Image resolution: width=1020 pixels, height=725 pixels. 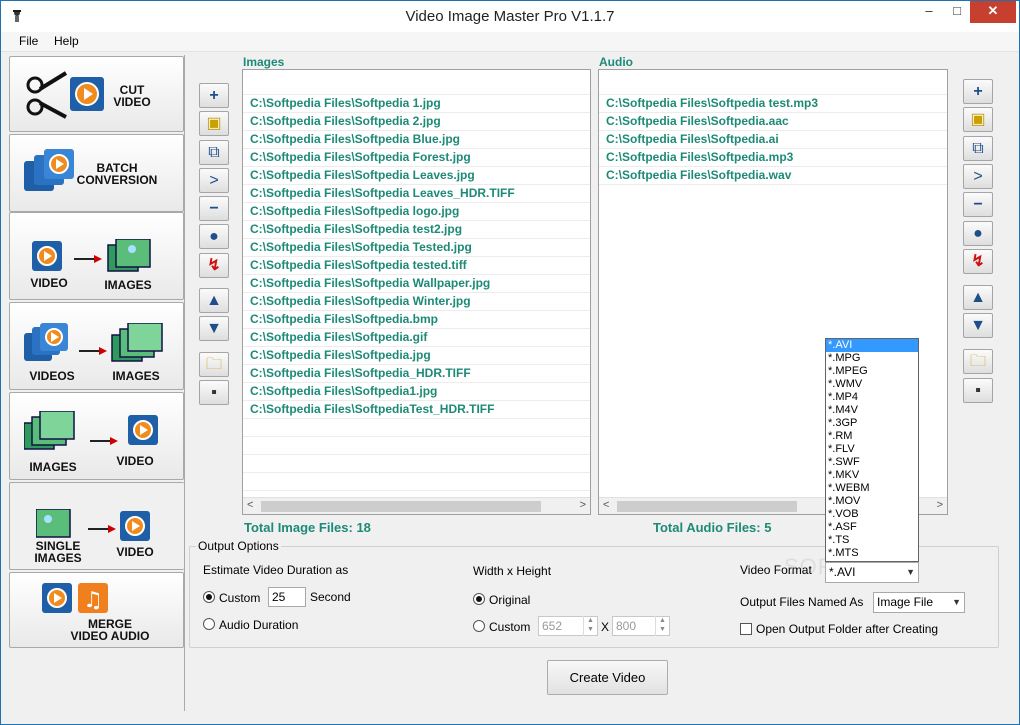 What do you see at coordinates (773, 140) in the screenshot?
I see `list-item: C:\Softpedia Files\Softpedia.ai` at bounding box center [773, 140].